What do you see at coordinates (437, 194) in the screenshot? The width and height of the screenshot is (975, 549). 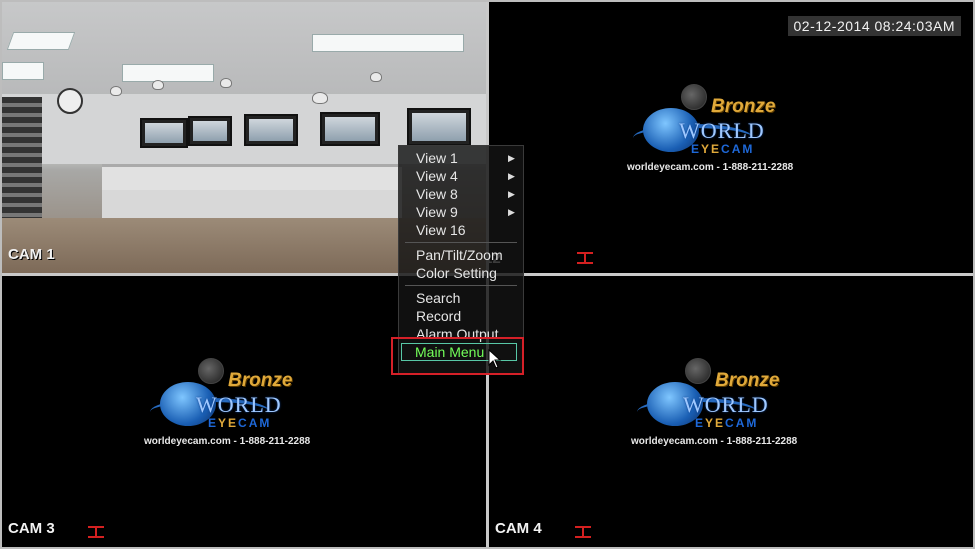 I see `menu-item-label: View 8` at bounding box center [437, 194].